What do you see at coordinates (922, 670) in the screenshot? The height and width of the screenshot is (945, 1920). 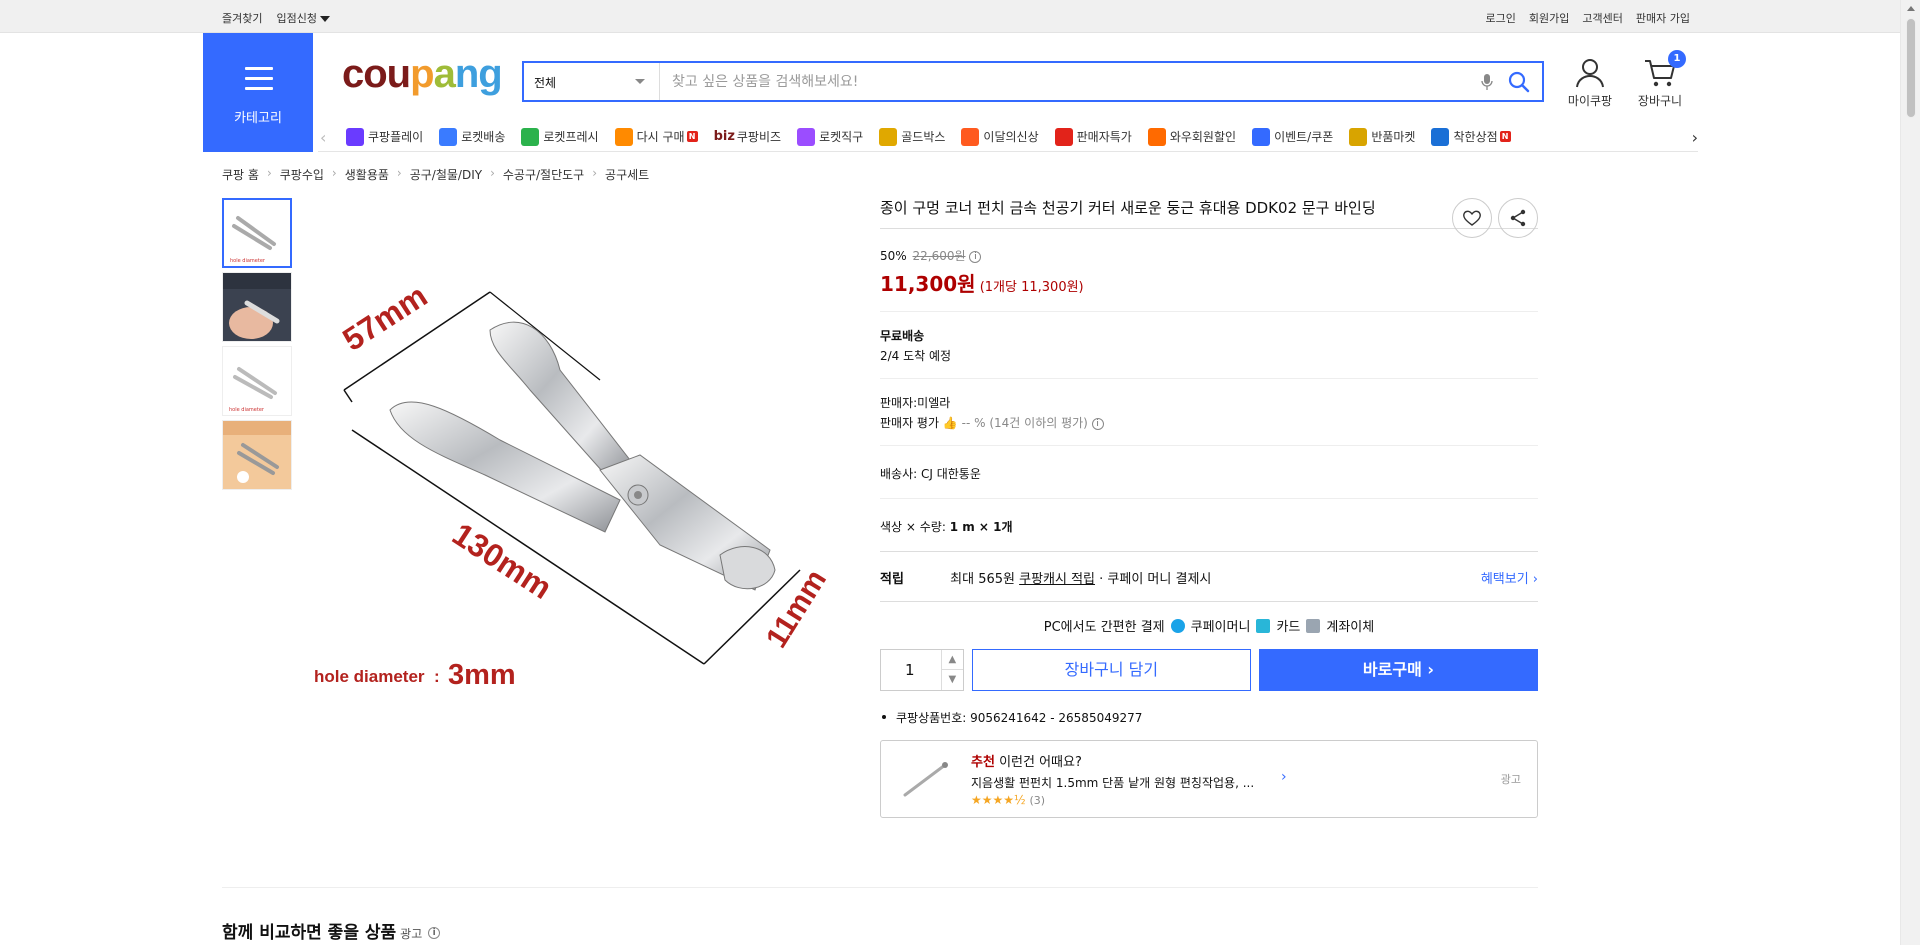 I see `quantity-stepper: 1 ▲ ▼` at bounding box center [922, 670].